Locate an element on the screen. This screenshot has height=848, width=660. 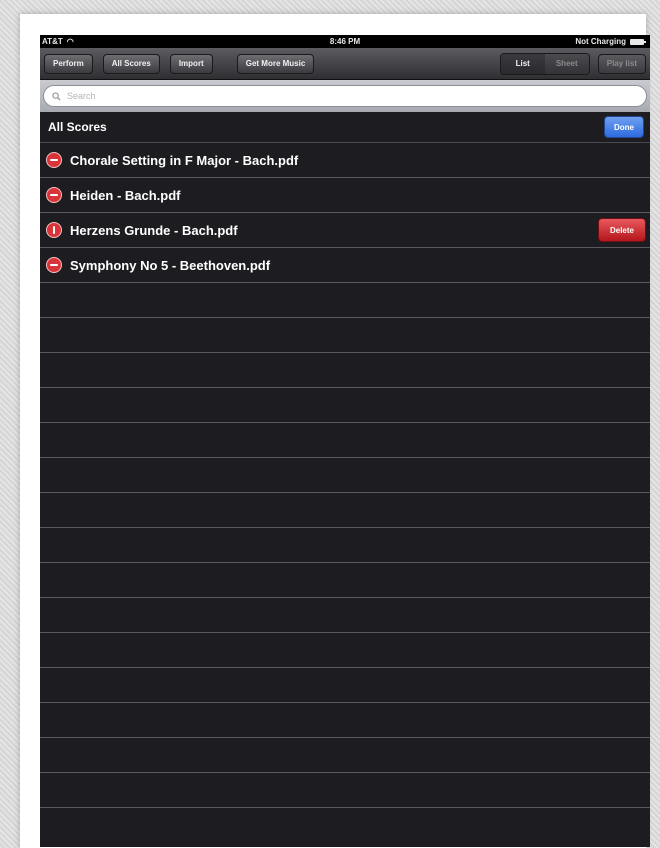
search-icon is located at coordinates (56, 96).